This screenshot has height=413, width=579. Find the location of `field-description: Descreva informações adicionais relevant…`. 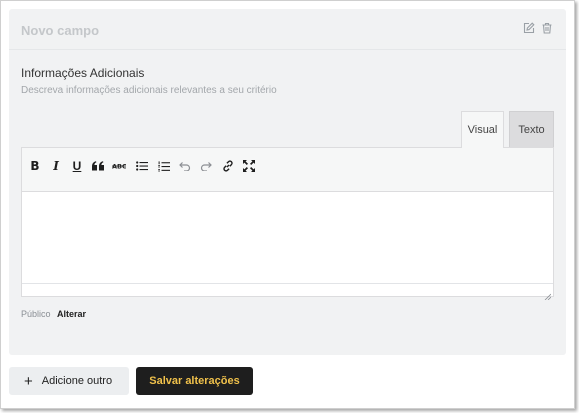

field-description: Descreva informações adicionais relevant… is located at coordinates (149, 90).